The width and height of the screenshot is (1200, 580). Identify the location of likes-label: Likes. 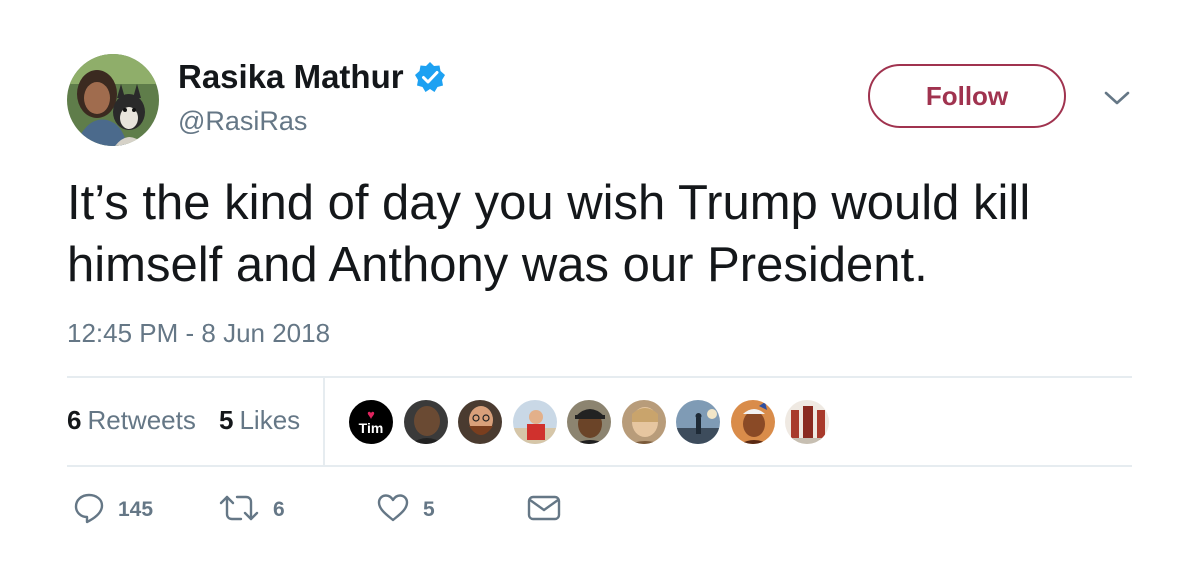
(270, 420).